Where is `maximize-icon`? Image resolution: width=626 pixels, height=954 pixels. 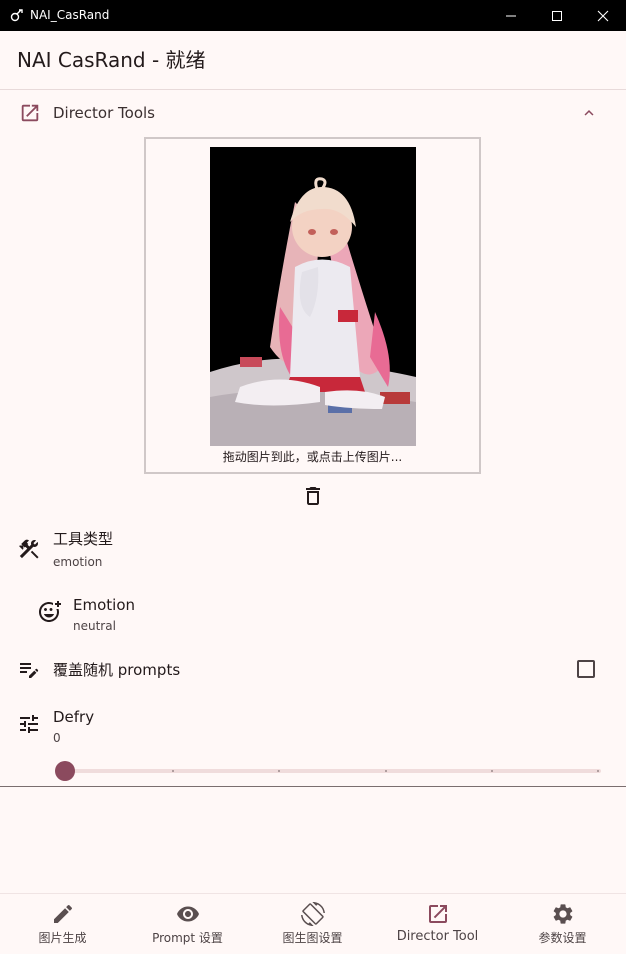
maximize-icon is located at coordinates (557, 15).